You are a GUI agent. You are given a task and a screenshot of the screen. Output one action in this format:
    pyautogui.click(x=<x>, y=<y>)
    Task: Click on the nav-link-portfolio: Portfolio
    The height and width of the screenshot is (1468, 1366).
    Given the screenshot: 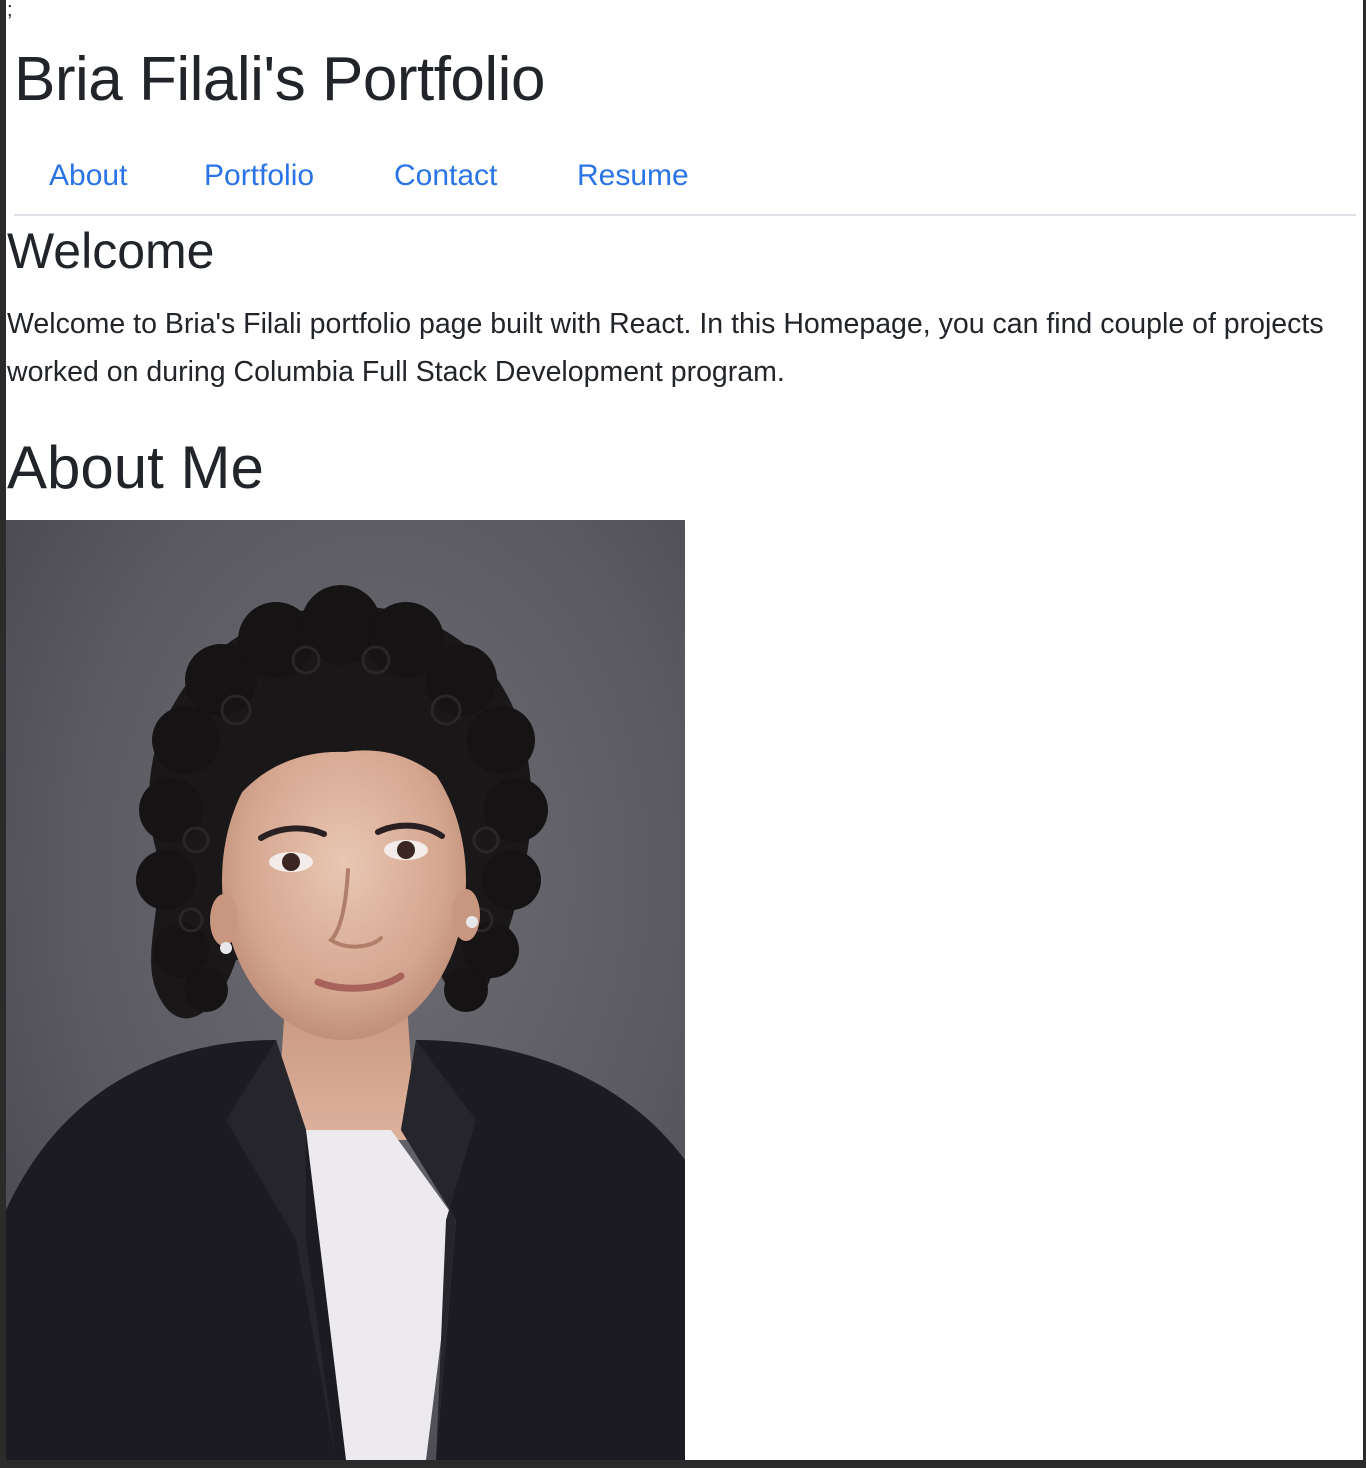 What is the action you would take?
    pyautogui.click(x=259, y=176)
    